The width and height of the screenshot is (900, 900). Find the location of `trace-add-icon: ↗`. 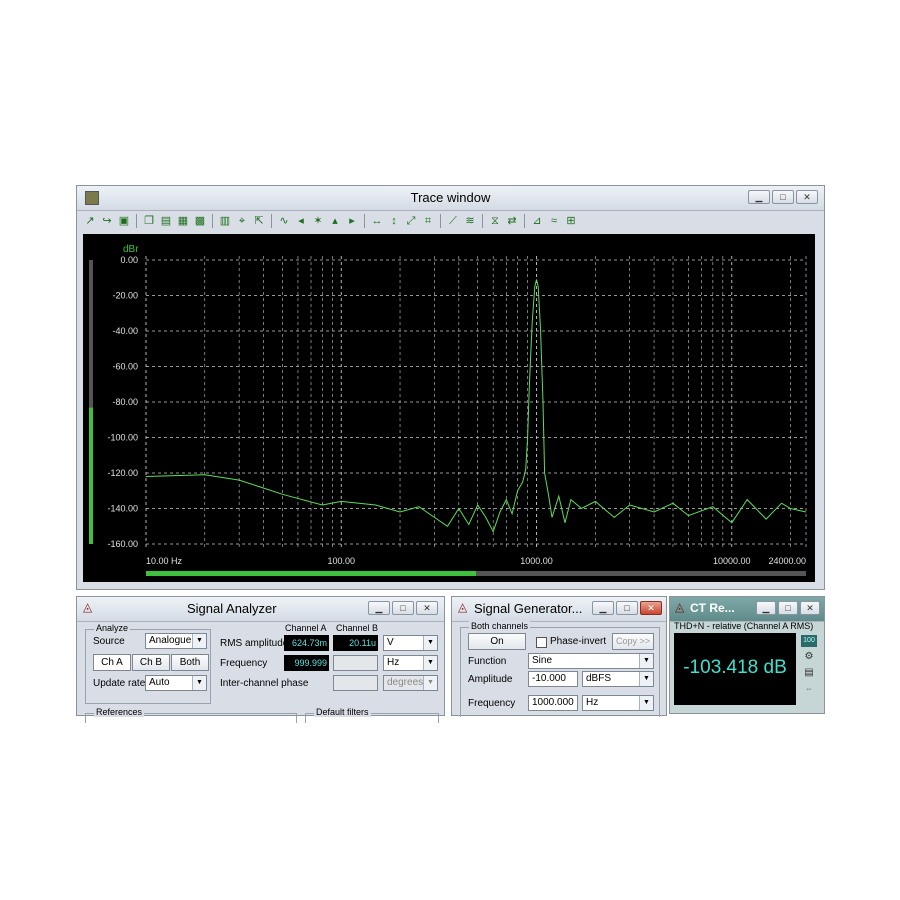

trace-add-icon: ↗ is located at coordinates (90, 221).